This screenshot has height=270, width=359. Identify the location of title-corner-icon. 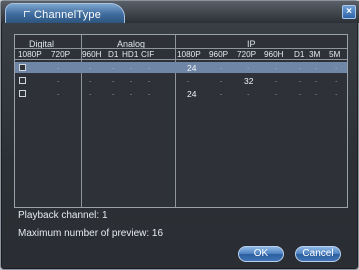
(27, 14).